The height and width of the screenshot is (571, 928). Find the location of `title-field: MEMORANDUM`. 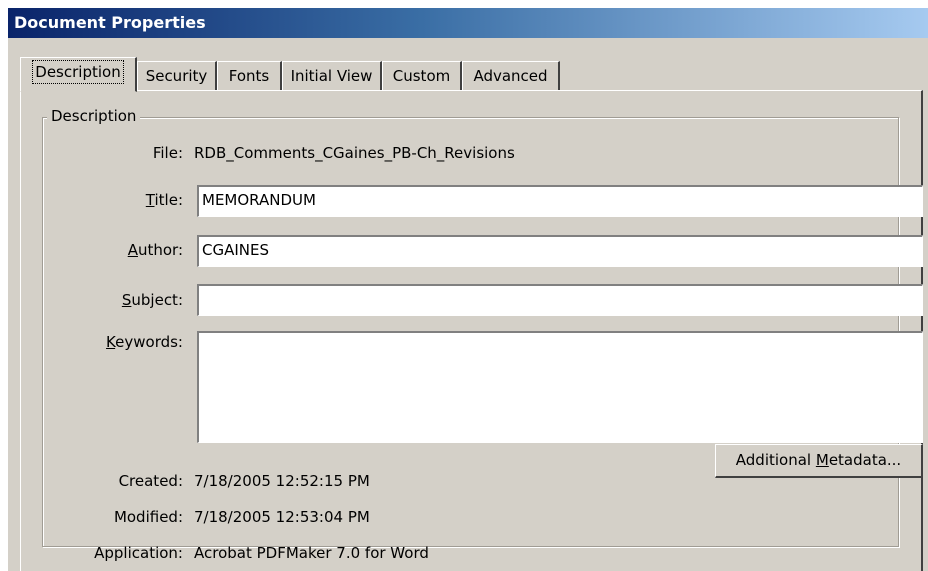

title-field: MEMORANDUM is located at coordinates (560, 201).